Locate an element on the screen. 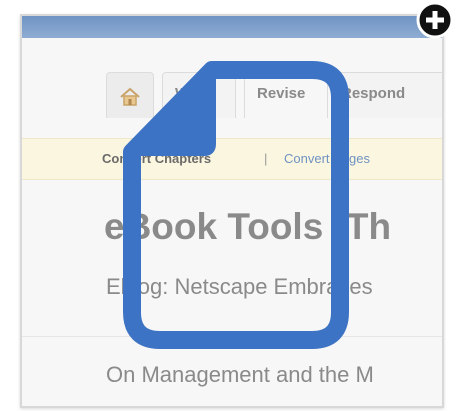 Image resolution: width=460 pixels, height=411 pixels. tab-respond-label: Respond is located at coordinates (373, 93).